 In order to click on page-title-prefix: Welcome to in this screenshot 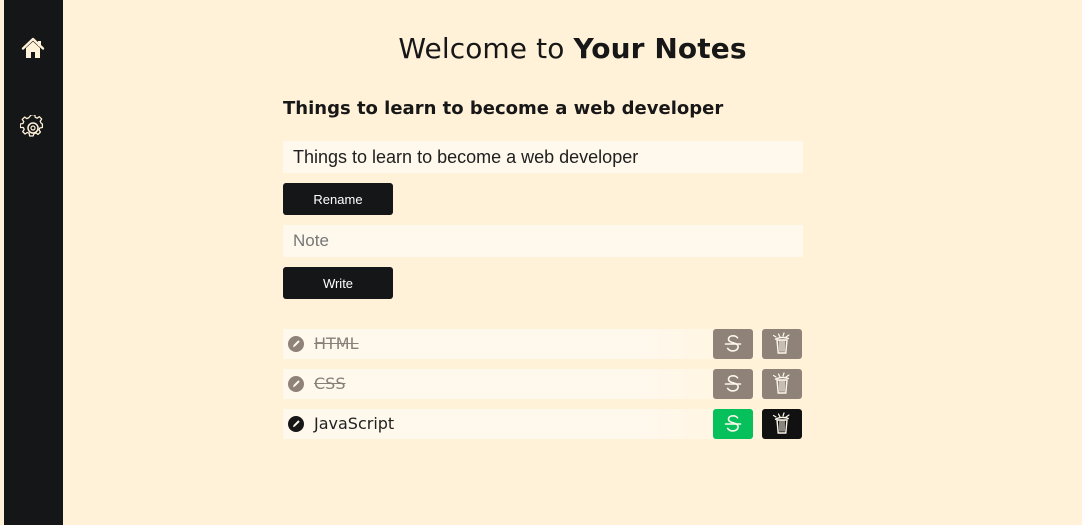, I will do `click(481, 48)`.